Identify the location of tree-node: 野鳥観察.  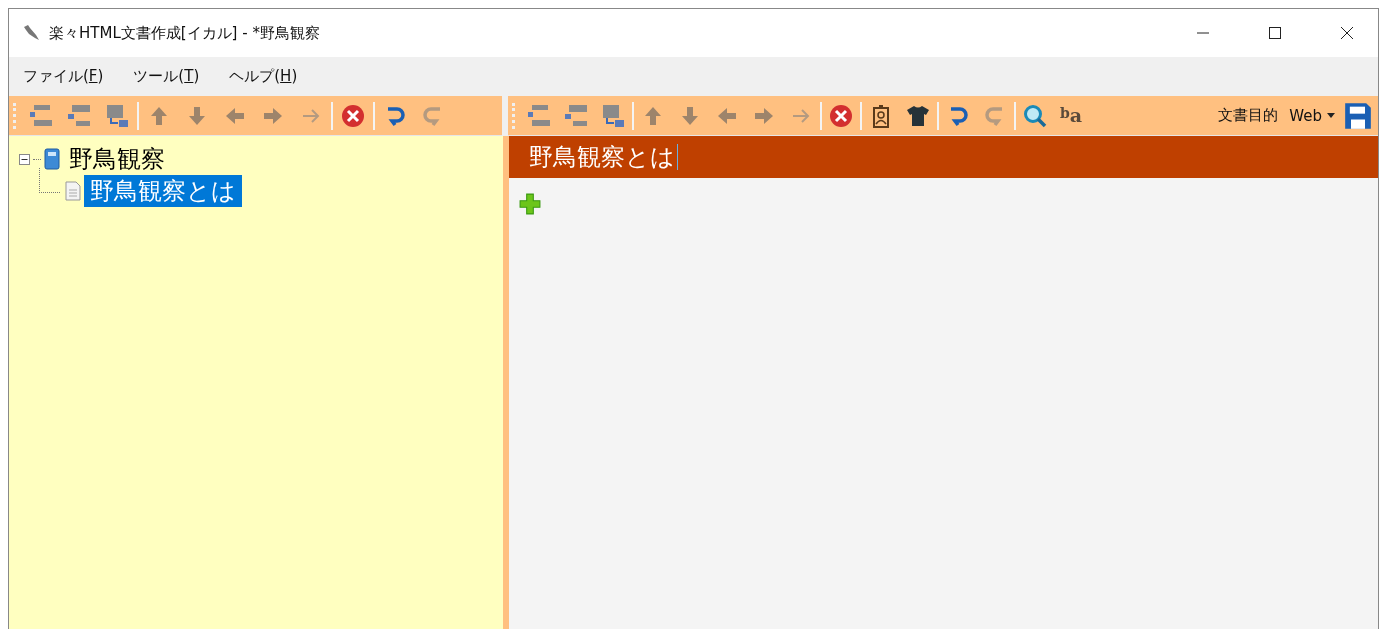
(117, 159).